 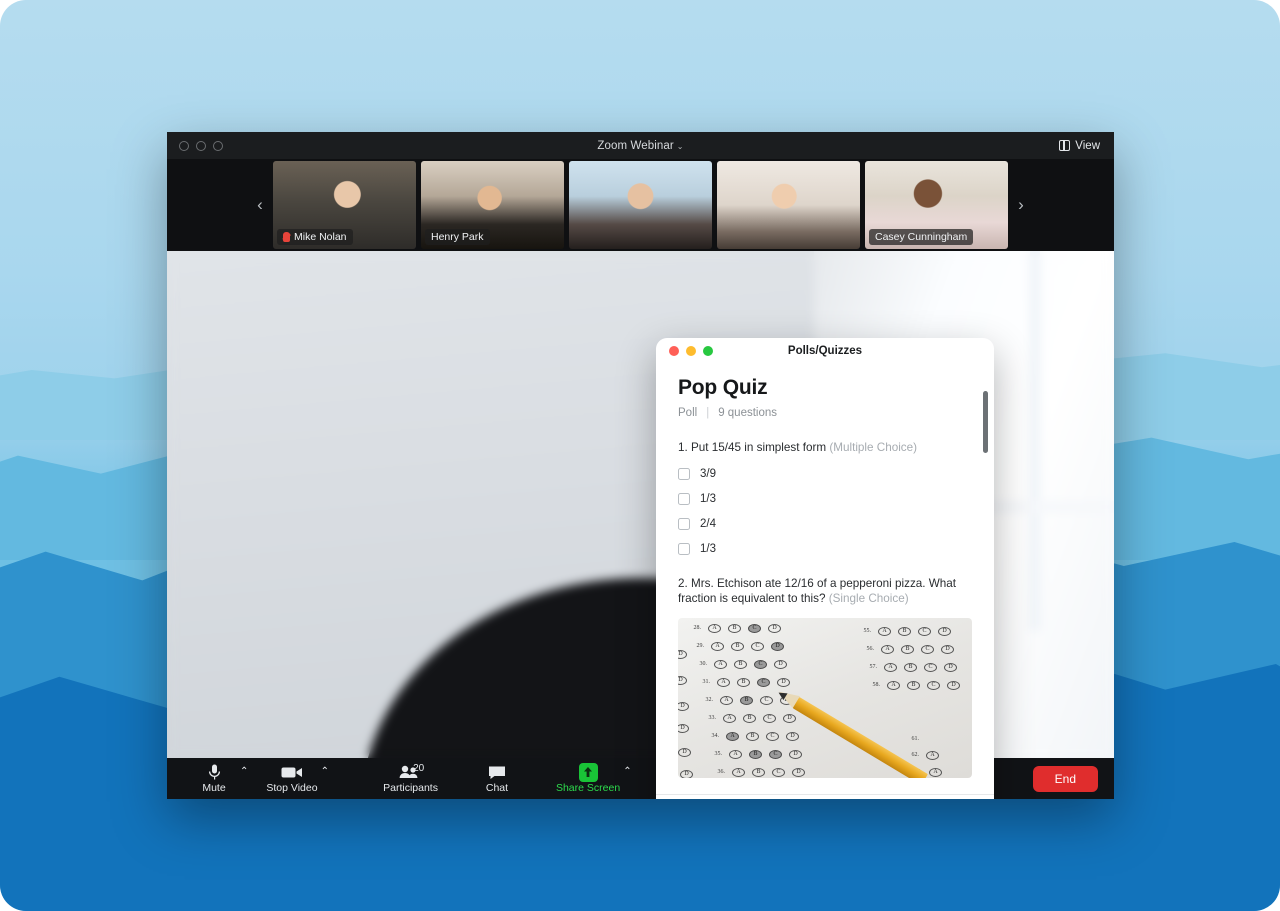 I want to click on participant-name: Casey Cunningham, so click(x=921, y=237).